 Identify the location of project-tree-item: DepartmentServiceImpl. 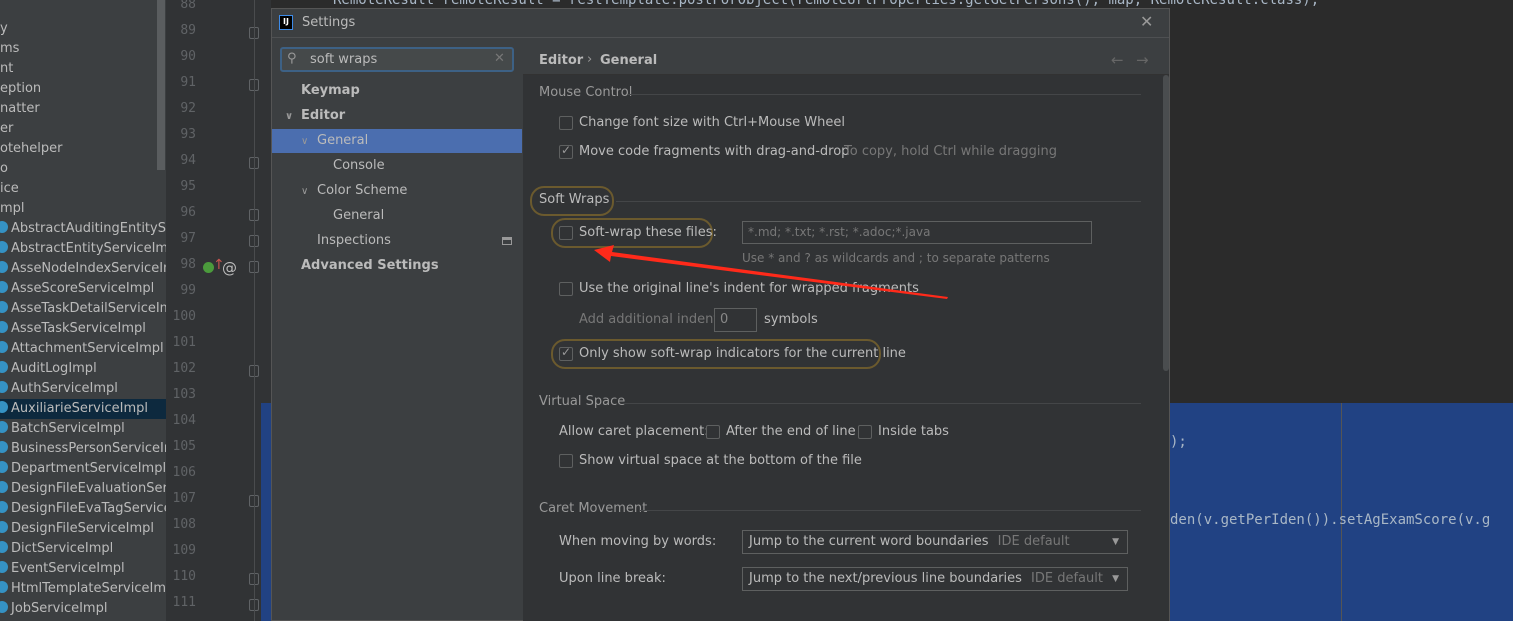
(83, 469).